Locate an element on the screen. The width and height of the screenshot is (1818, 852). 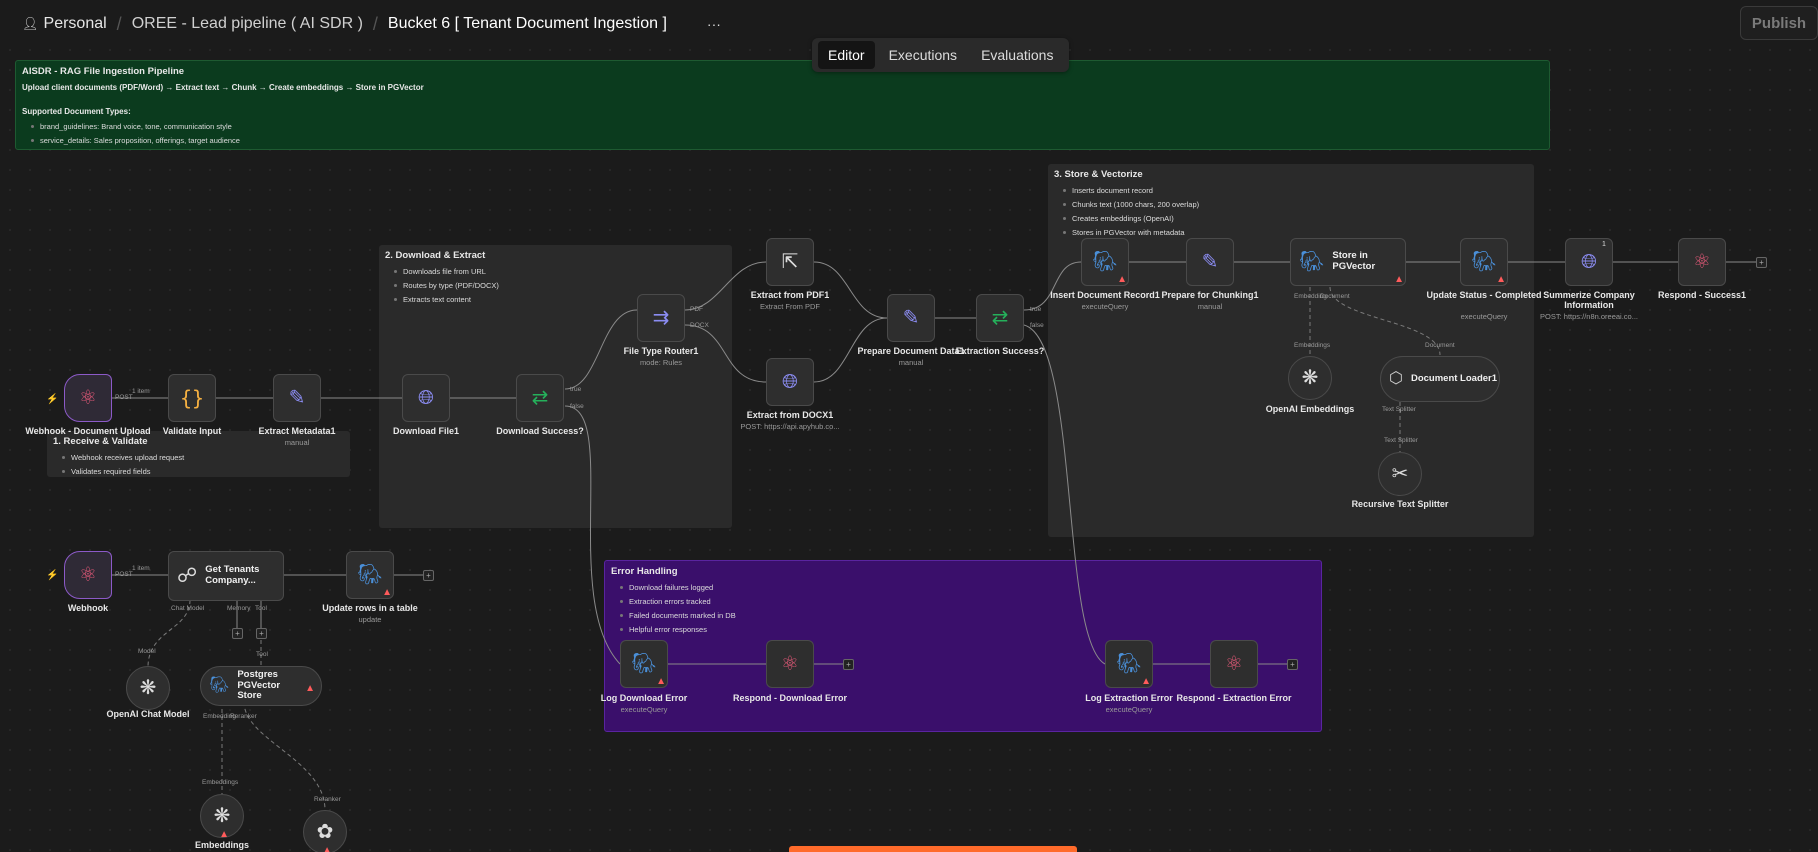
hexagon-icon: ⬡ is located at coordinates (1396, 378).